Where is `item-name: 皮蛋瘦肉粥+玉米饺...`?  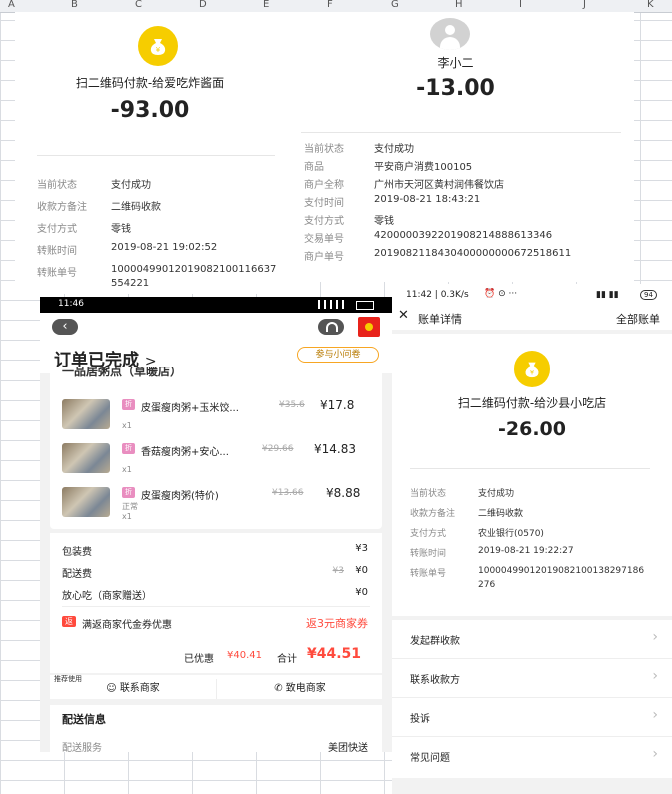 item-name: 皮蛋瘦肉粥+玉米饺... is located at coordinates (190, 408).